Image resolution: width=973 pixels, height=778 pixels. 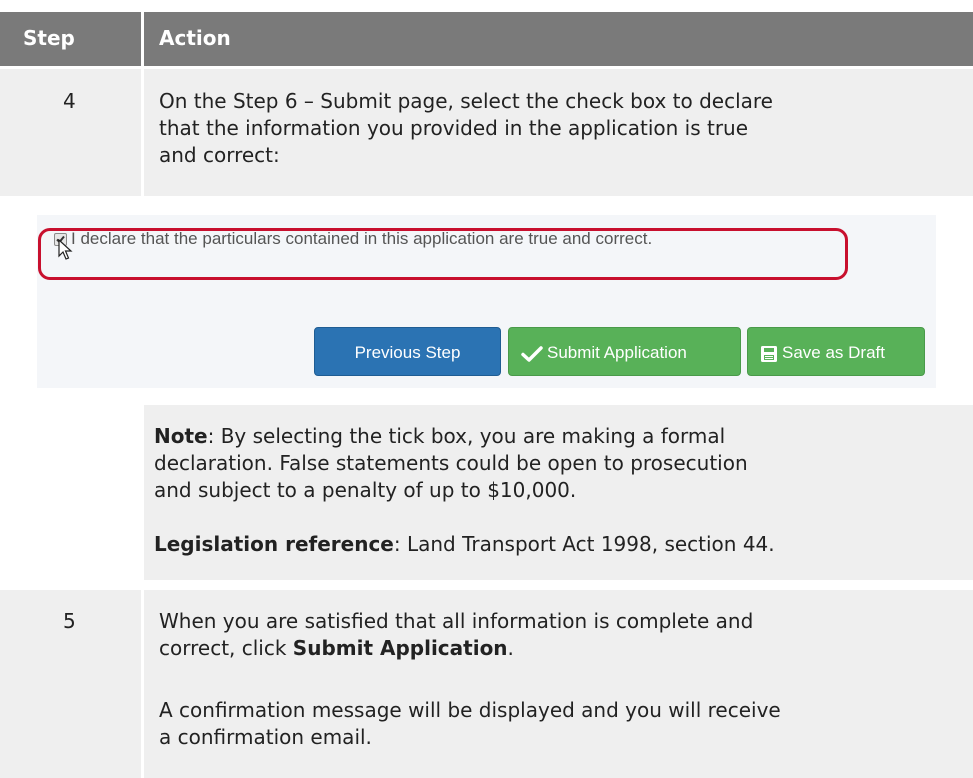 What do you see at coordinates (558, 39) in the screenshot?
I see `header-action-cell: Action` at bounding box center [558, 39].